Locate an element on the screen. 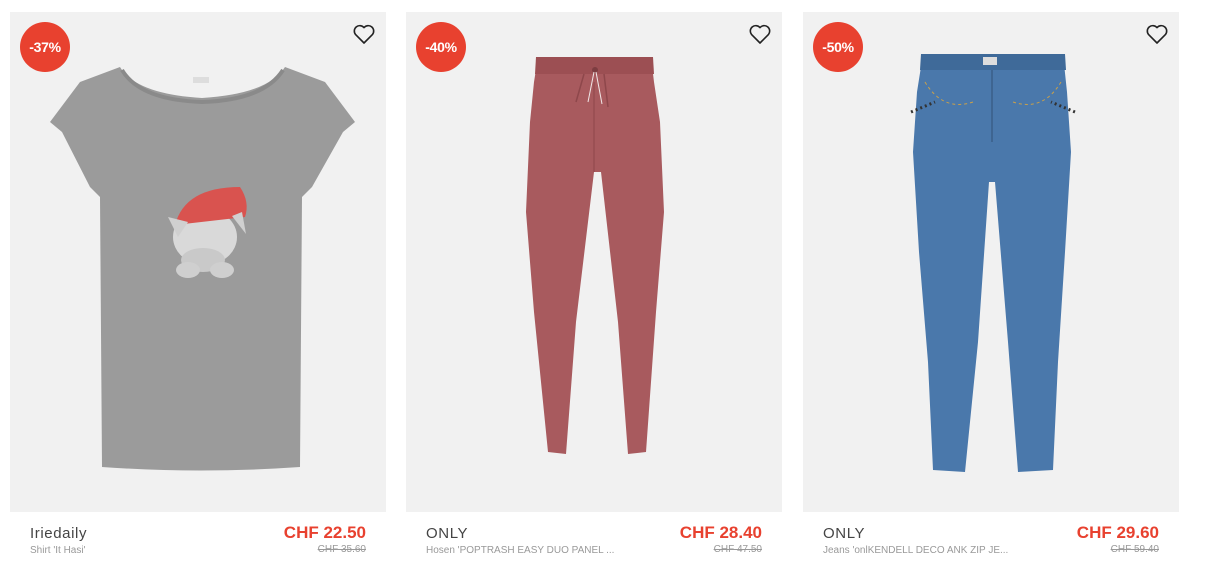 This screenshot has width=1215, height=584. discount-badge: -37% is located at coordinates (45, 47).